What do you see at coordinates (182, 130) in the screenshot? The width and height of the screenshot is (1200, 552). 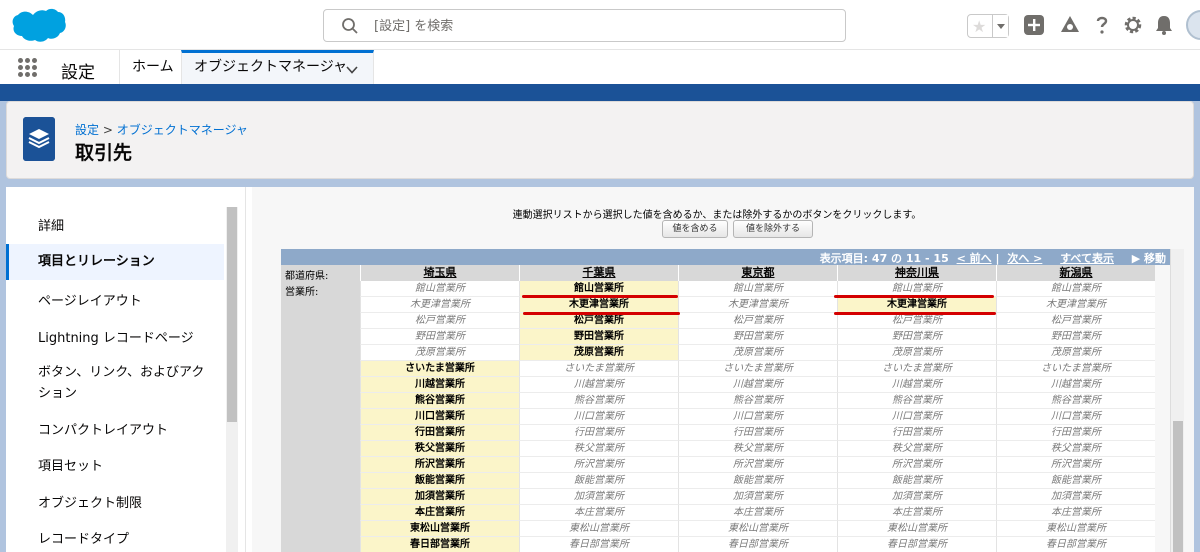 I see `breadcrumb-object-manager-link: オブジェクトマネージャ` at bounding box center [182, 130].